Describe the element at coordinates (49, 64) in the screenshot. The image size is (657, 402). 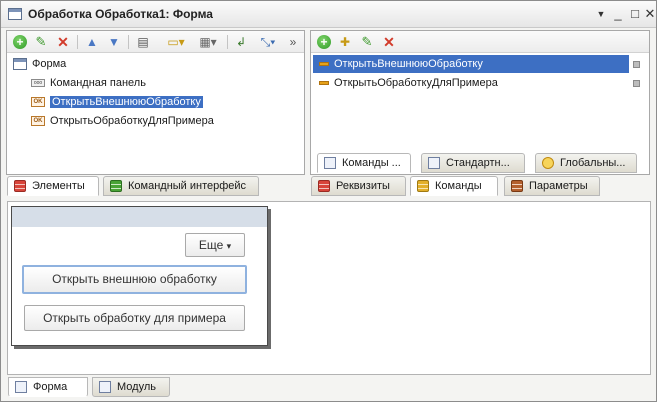
I see `tree-item-label: Форма` at that location.